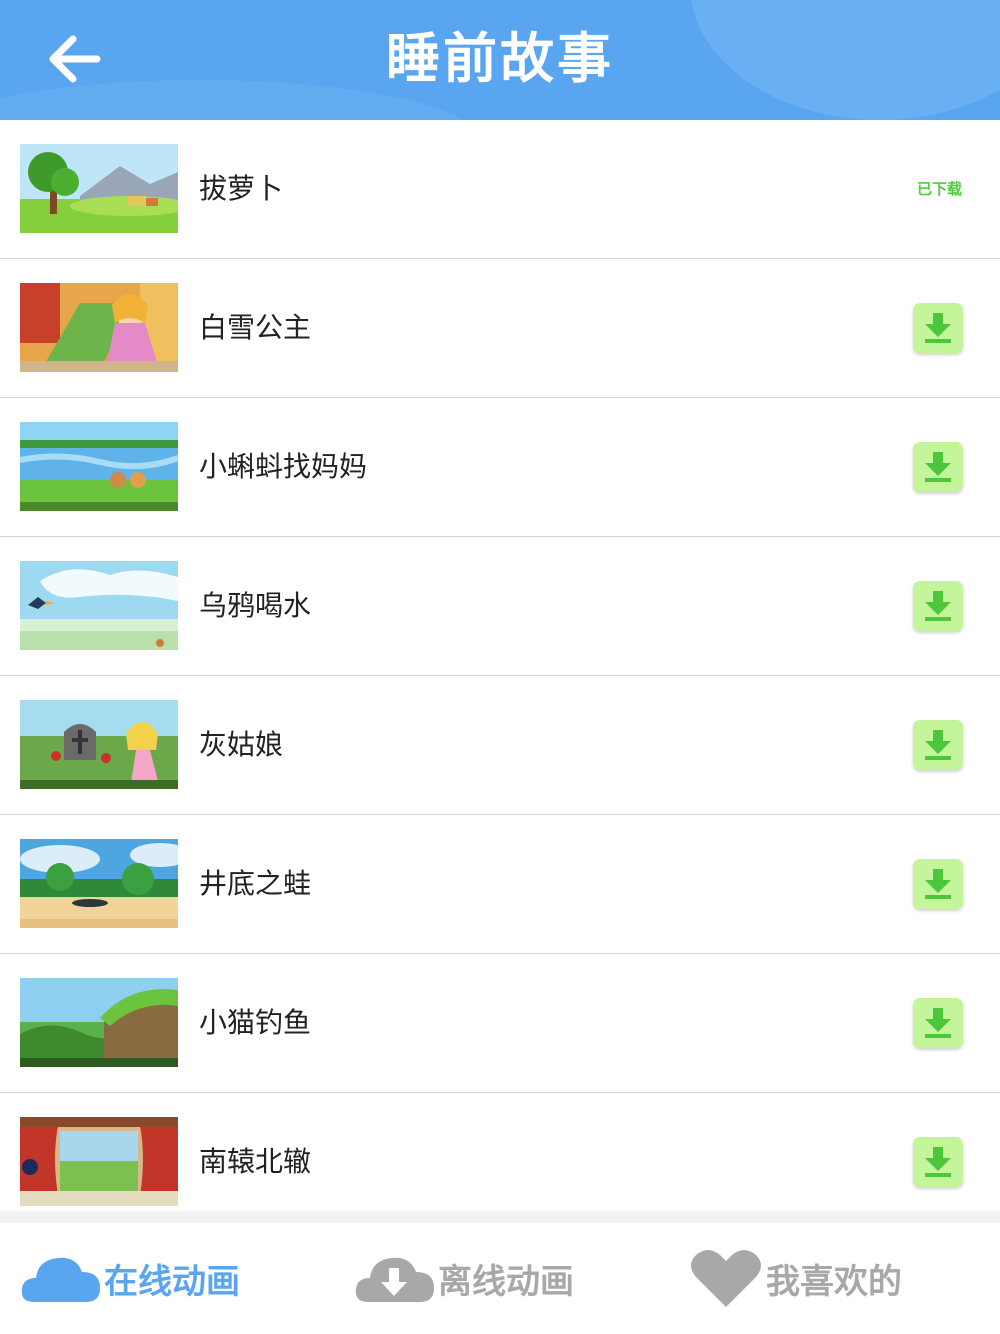 This screenshot has height=1334, width=1000. What do you see at coordinates (500, 1217) in the screenshot?
I see `tabbar-separator` at bounding box center [500, 1217].